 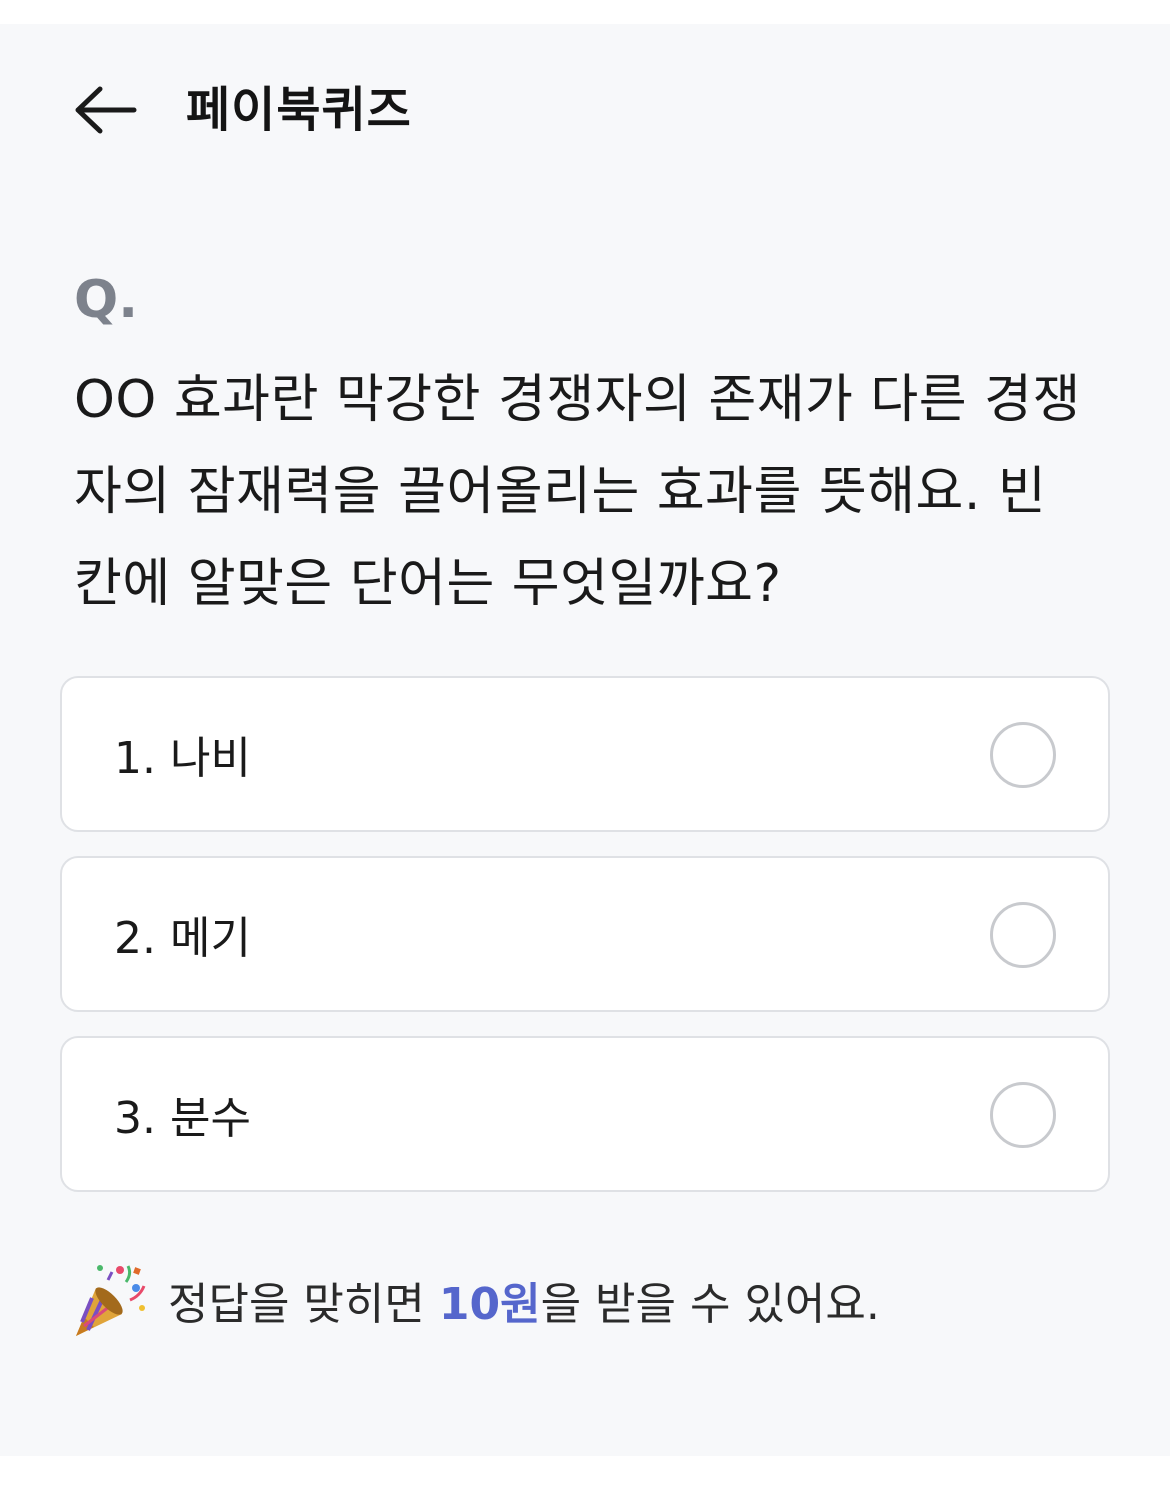 I want to click on reward-notice: 정답을 맞히면 10원을 받을 수 있어요., so click(x=475, y=1300).